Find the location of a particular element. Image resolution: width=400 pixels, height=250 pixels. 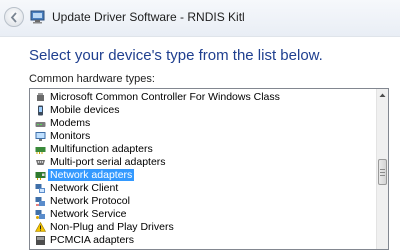

back-button is located at coordinates (14, 17).